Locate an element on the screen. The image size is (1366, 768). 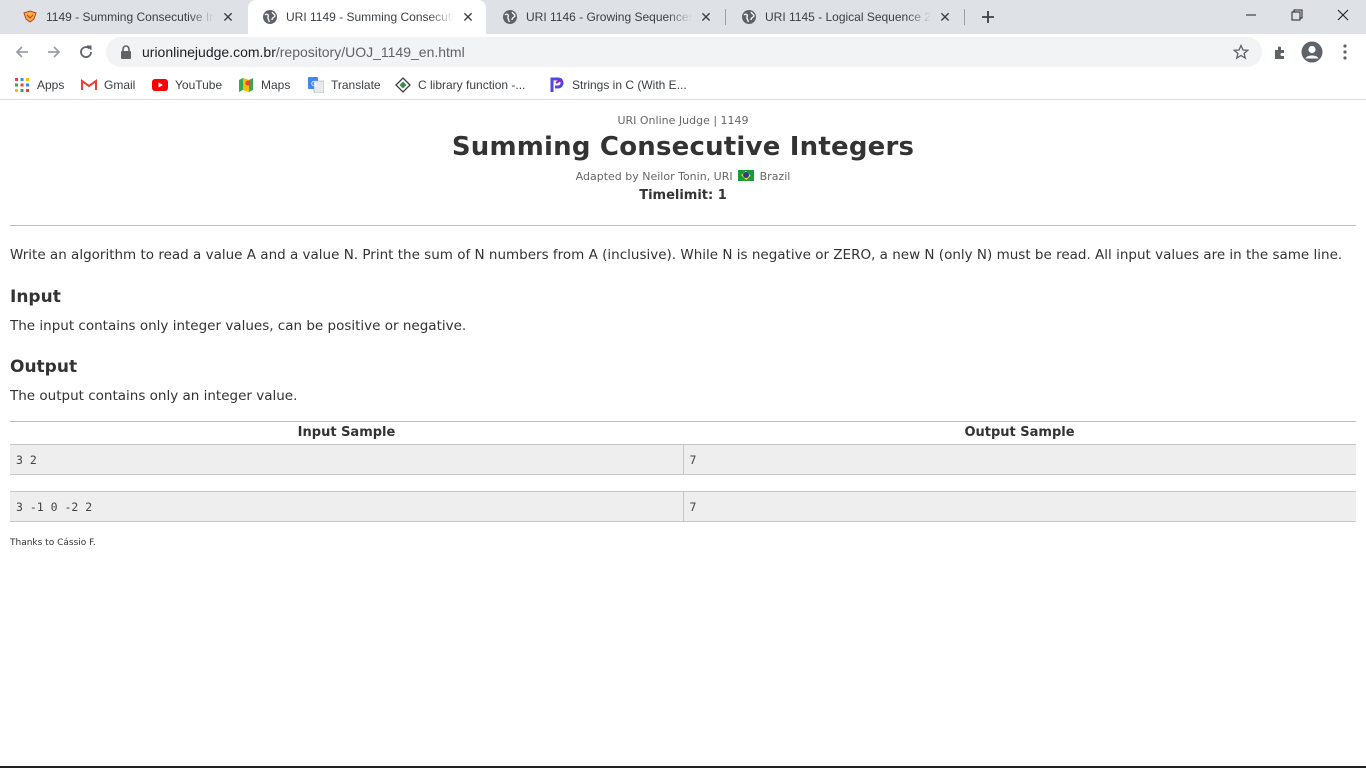
restore-button is located at coordinates (1297, 15).